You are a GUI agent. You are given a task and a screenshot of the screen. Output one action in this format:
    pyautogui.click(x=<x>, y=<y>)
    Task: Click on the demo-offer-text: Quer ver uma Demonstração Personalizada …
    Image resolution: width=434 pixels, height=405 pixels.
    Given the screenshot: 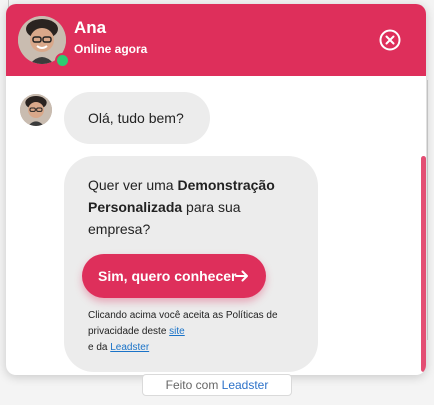 What is the action you would take?
    pyautogui.click(x=195, y=207)
    